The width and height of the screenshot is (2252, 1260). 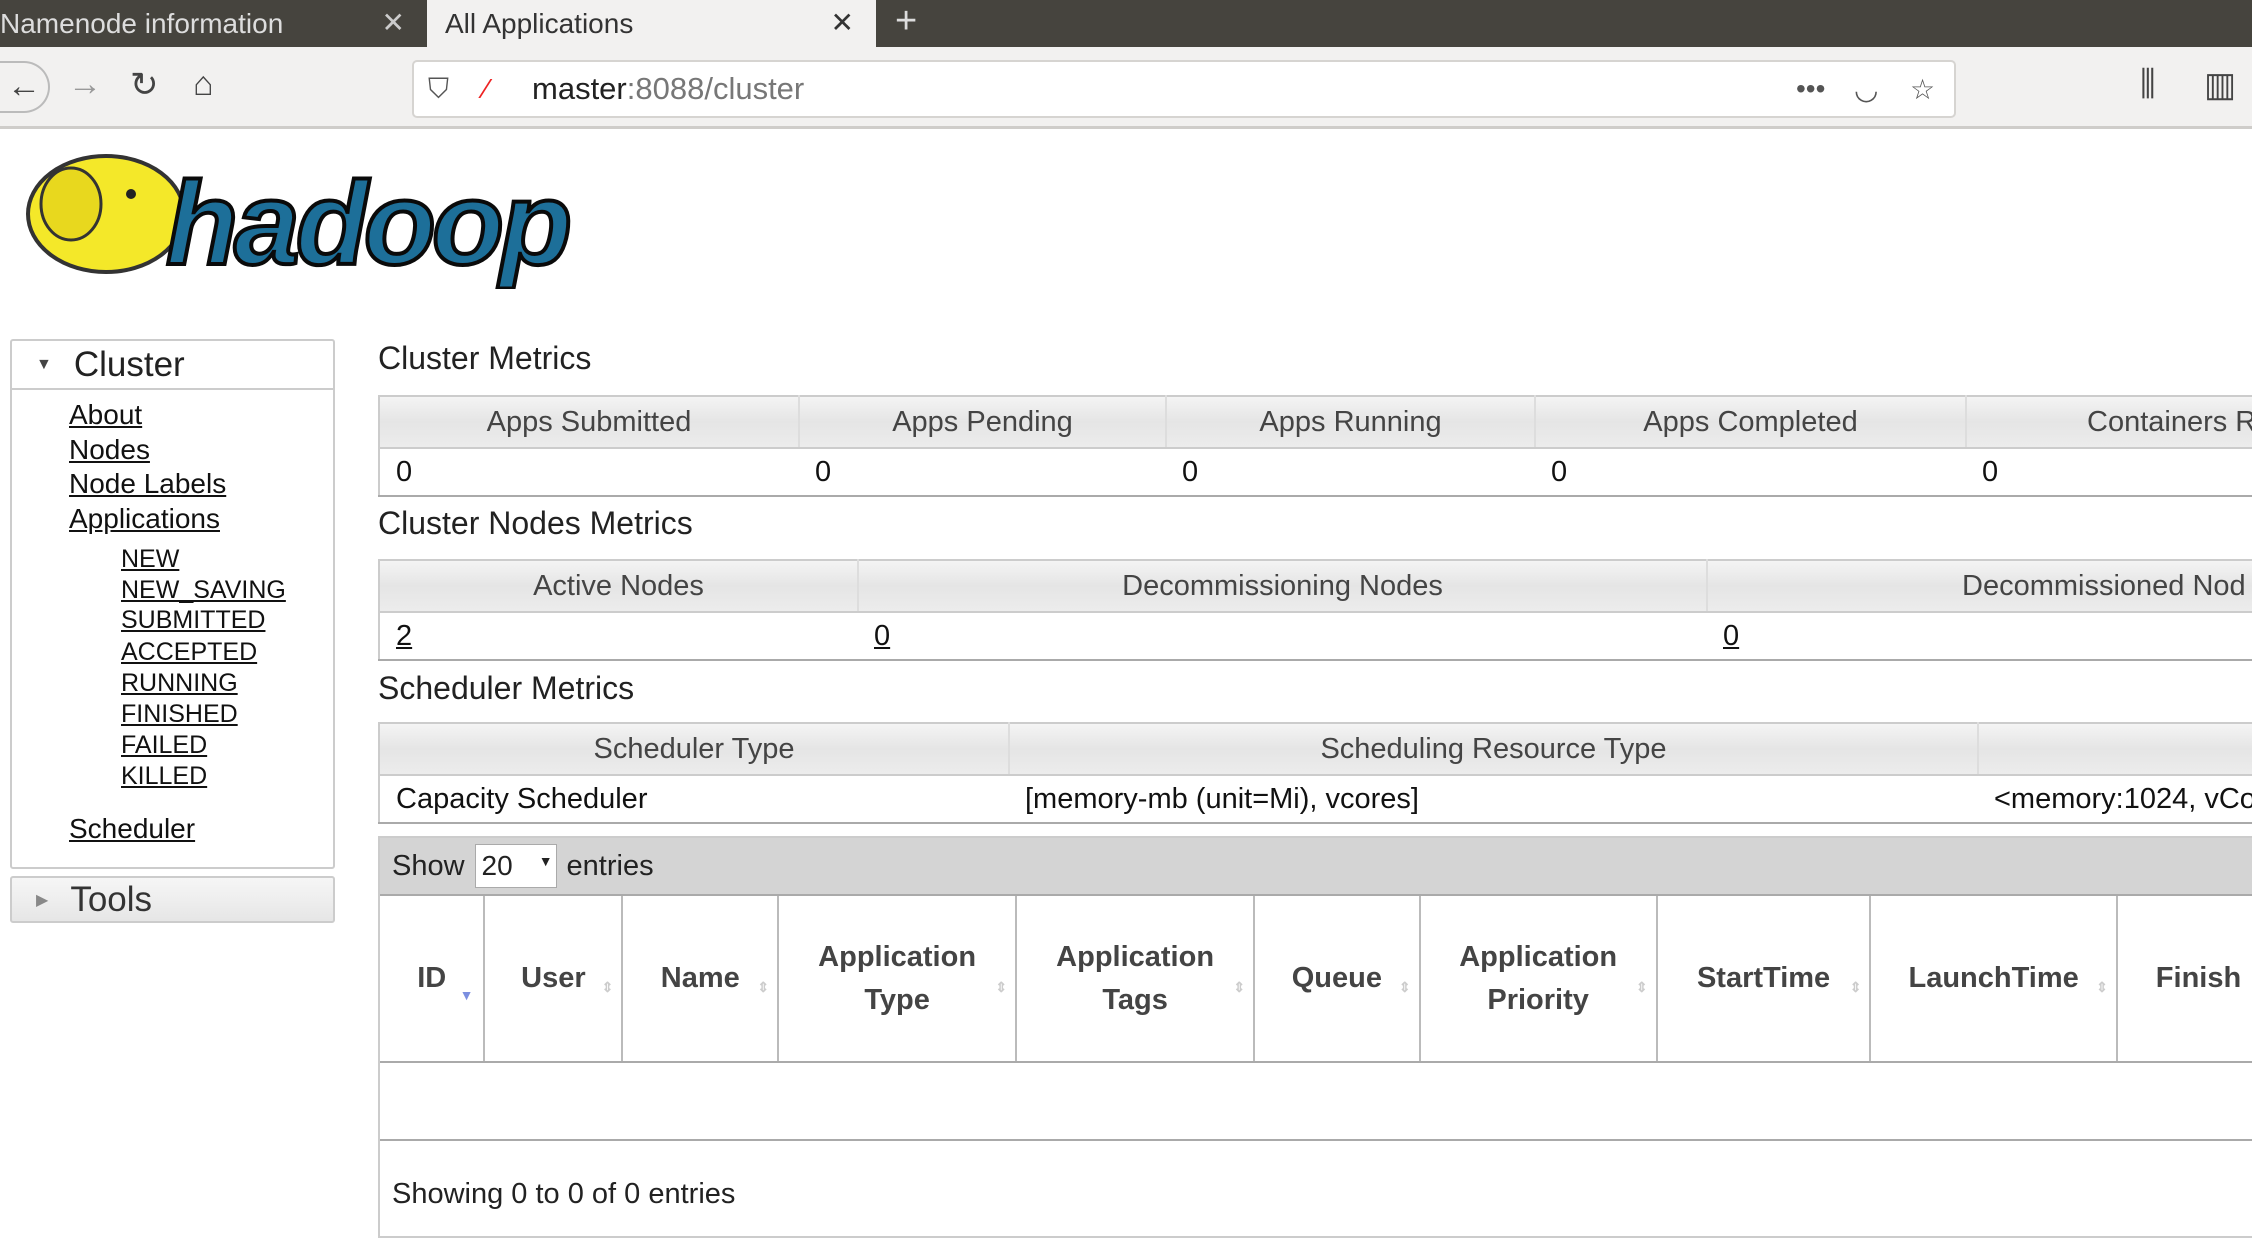 I want to click on url-bar: ⛉ ⁄ master:8088/cluster ••• ◡ ☆, so click(x=1184, y=89).